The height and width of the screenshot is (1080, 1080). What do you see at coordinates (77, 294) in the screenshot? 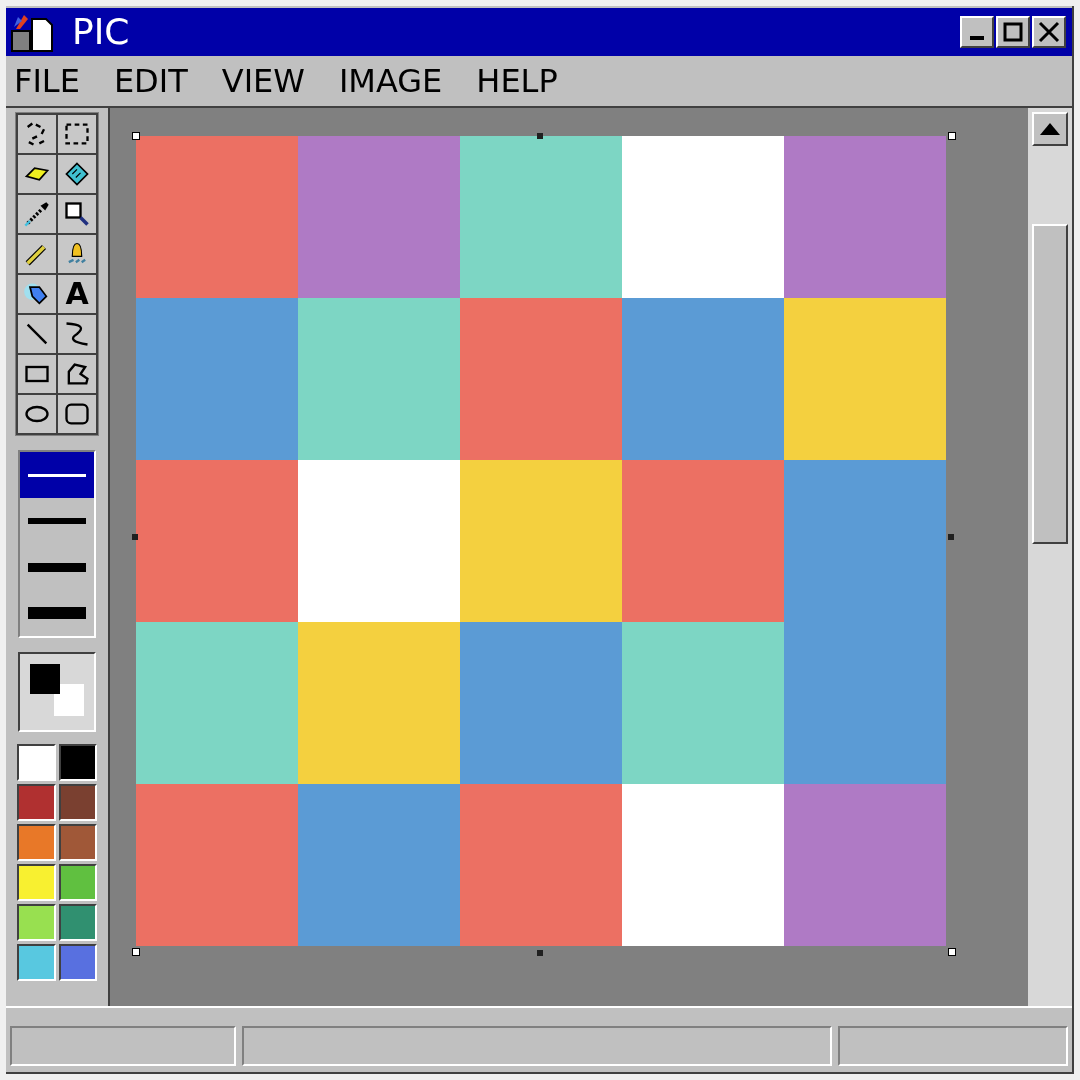
I see `text-tool-button: A` at bounding box center [77, 294].